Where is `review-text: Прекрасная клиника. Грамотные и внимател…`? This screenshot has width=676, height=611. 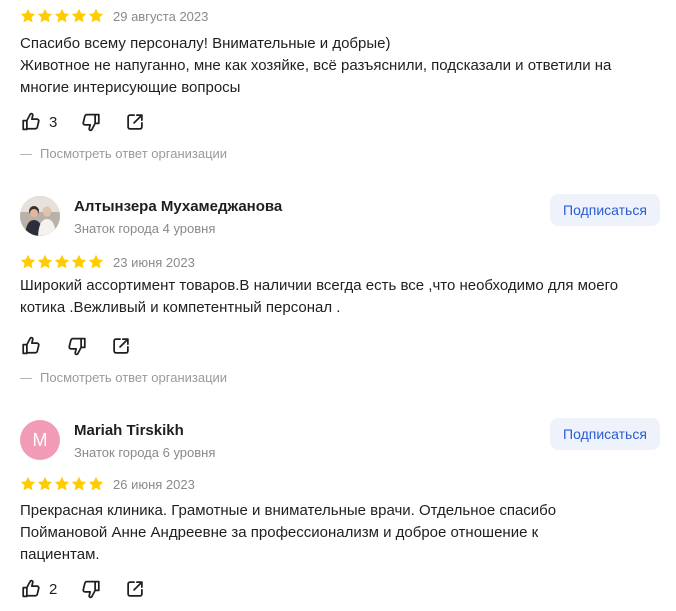
review-text: Прекрасная клиника. Грамотные и внимател… is located at coordinates (320, 533).